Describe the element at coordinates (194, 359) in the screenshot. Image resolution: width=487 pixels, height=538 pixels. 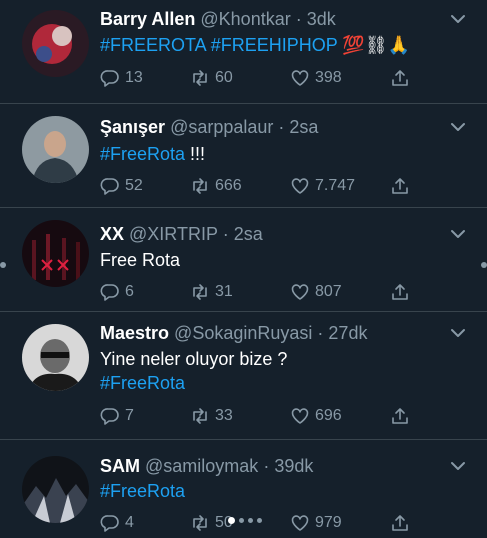
I see `tweet-text-span: Yine neler oluyor bize ?` at that location.